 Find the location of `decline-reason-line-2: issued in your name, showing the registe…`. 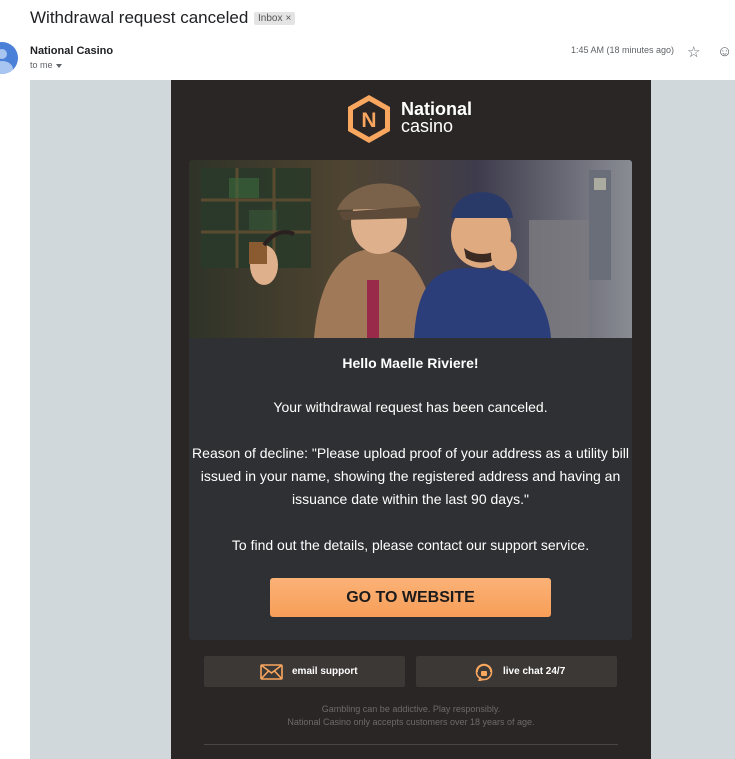

decline-reason-line-2: issued in your name, showing the registe… is located at coordinates (410, 476).